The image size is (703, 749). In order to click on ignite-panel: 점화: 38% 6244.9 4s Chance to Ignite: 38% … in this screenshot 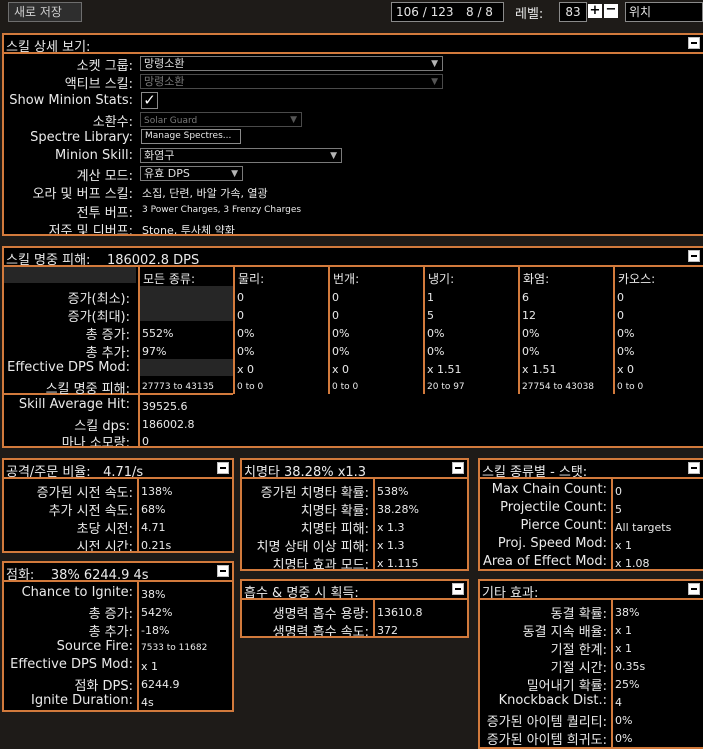, I will do `click(118, 636)`.